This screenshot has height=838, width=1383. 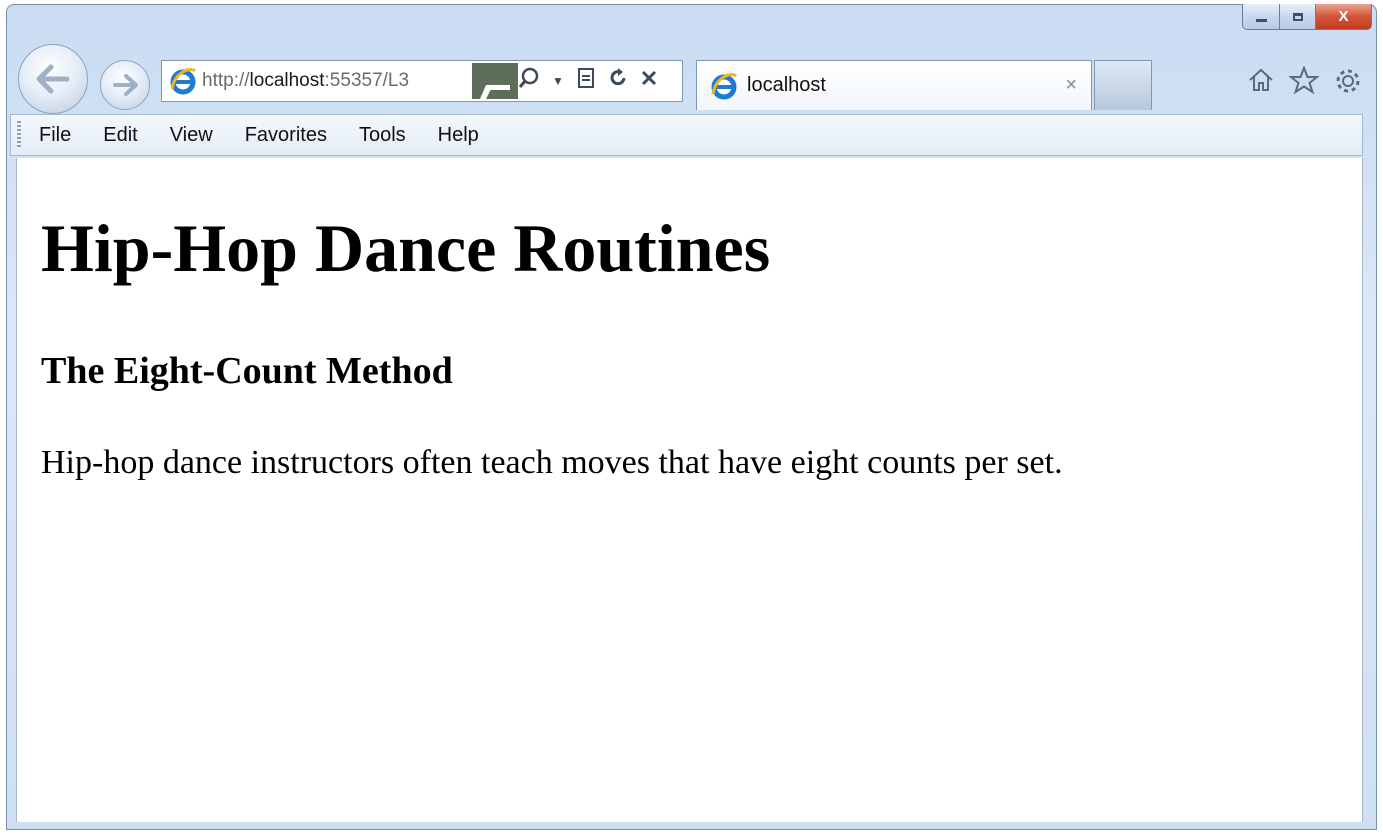 What do you see at coordinates (649, 81) in the screenshot?
I see `stop-icon` at bounding box center [649, 81].